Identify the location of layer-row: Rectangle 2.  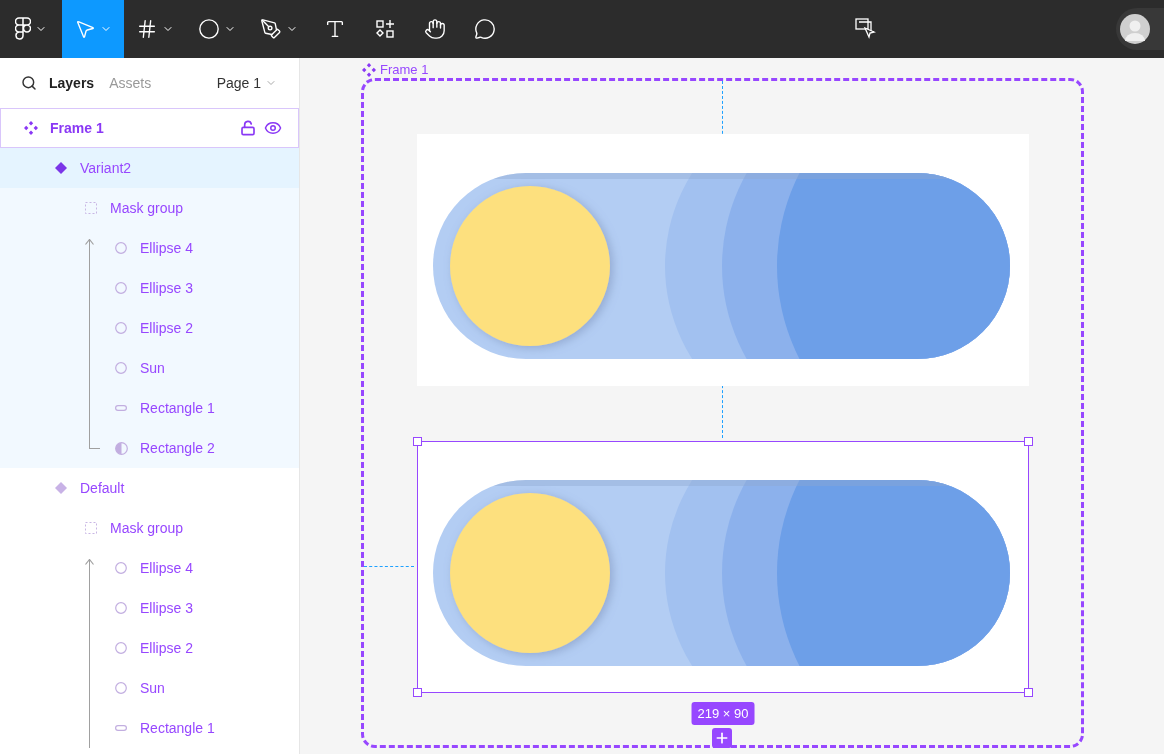
(149, 448).